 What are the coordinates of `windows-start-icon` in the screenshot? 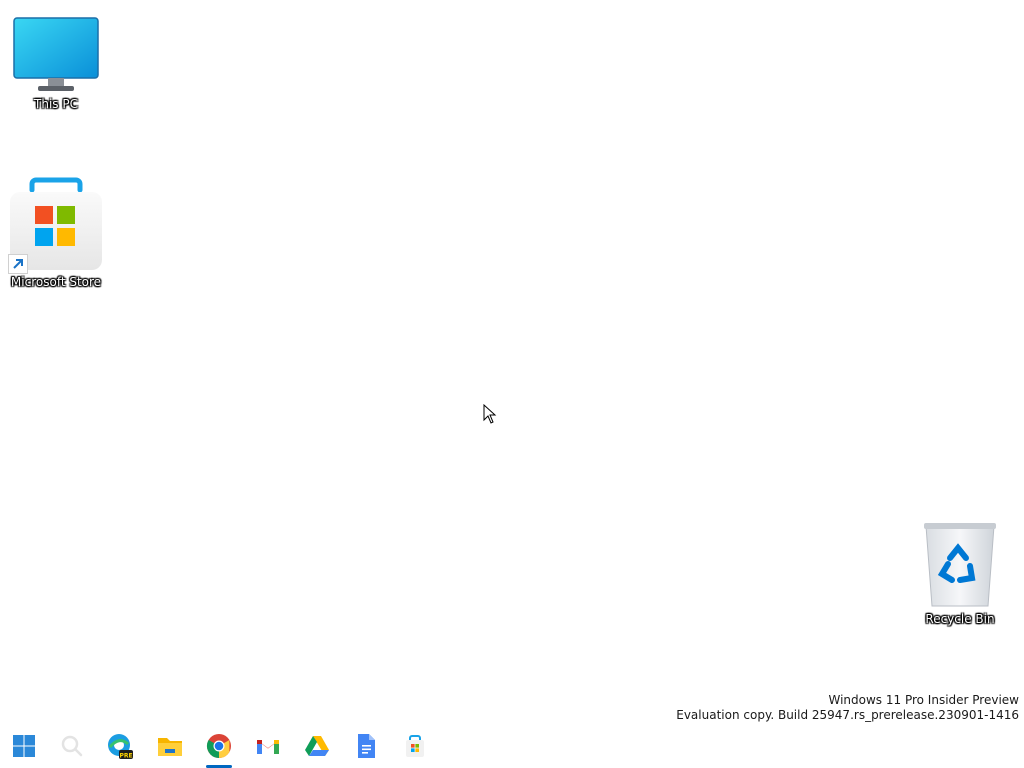 It's located at (24, 748).